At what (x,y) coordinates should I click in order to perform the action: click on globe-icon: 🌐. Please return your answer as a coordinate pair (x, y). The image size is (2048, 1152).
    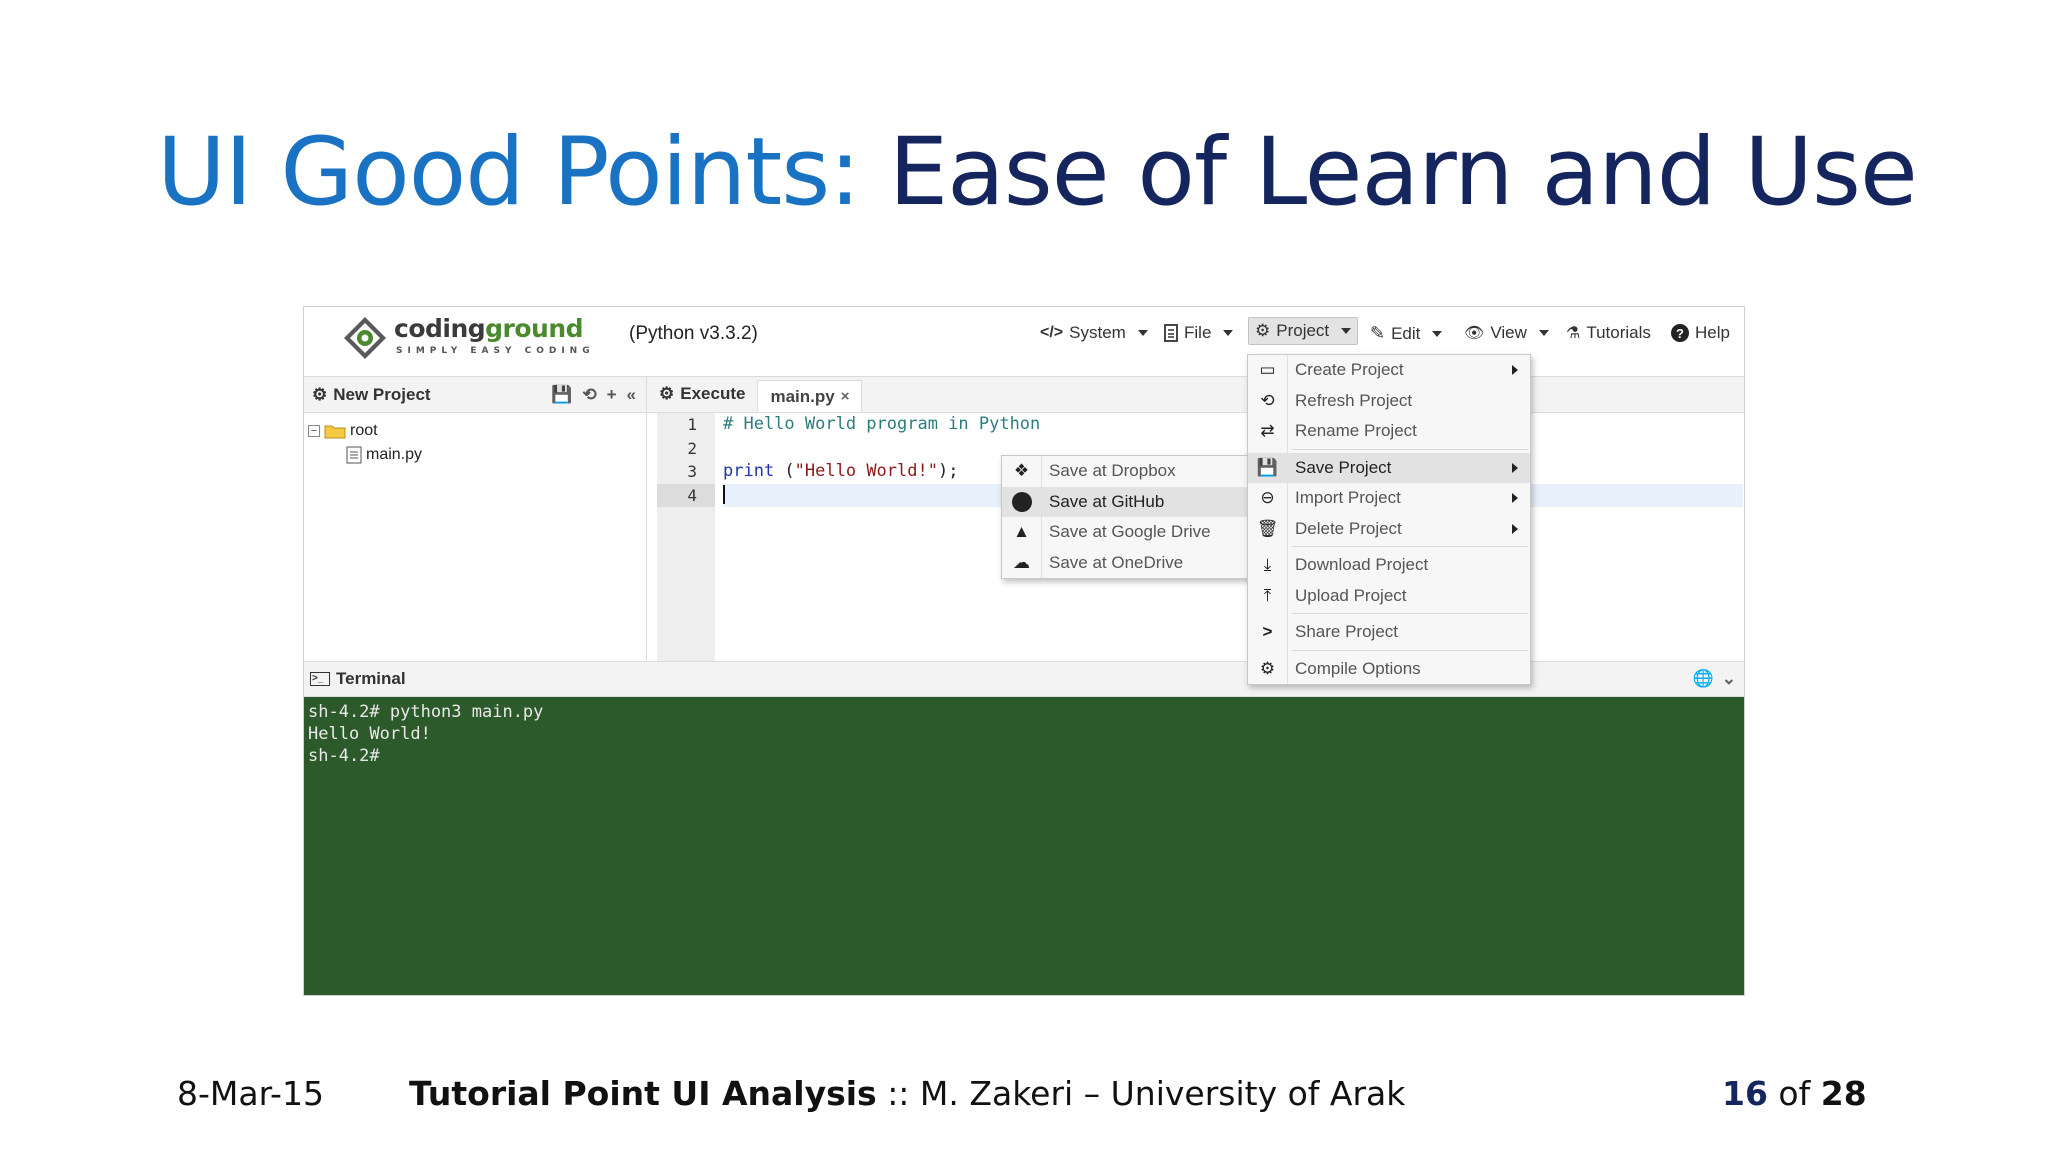
    Looking at the image, I should click on (1703, 679).